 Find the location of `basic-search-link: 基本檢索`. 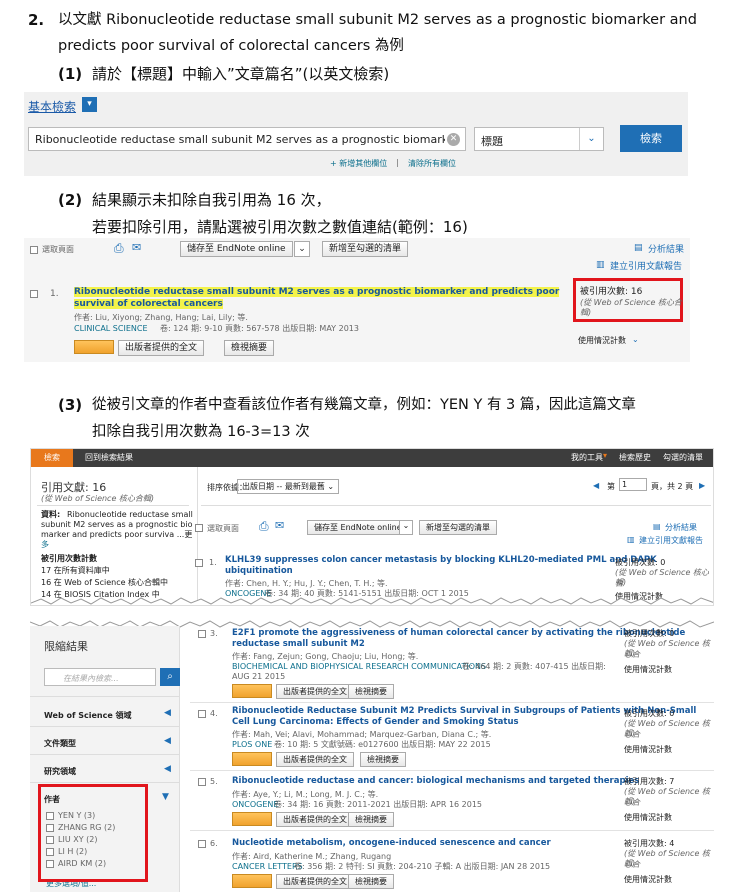

basic-search-link: 基本檢索 is located at coordinates (52, 106).